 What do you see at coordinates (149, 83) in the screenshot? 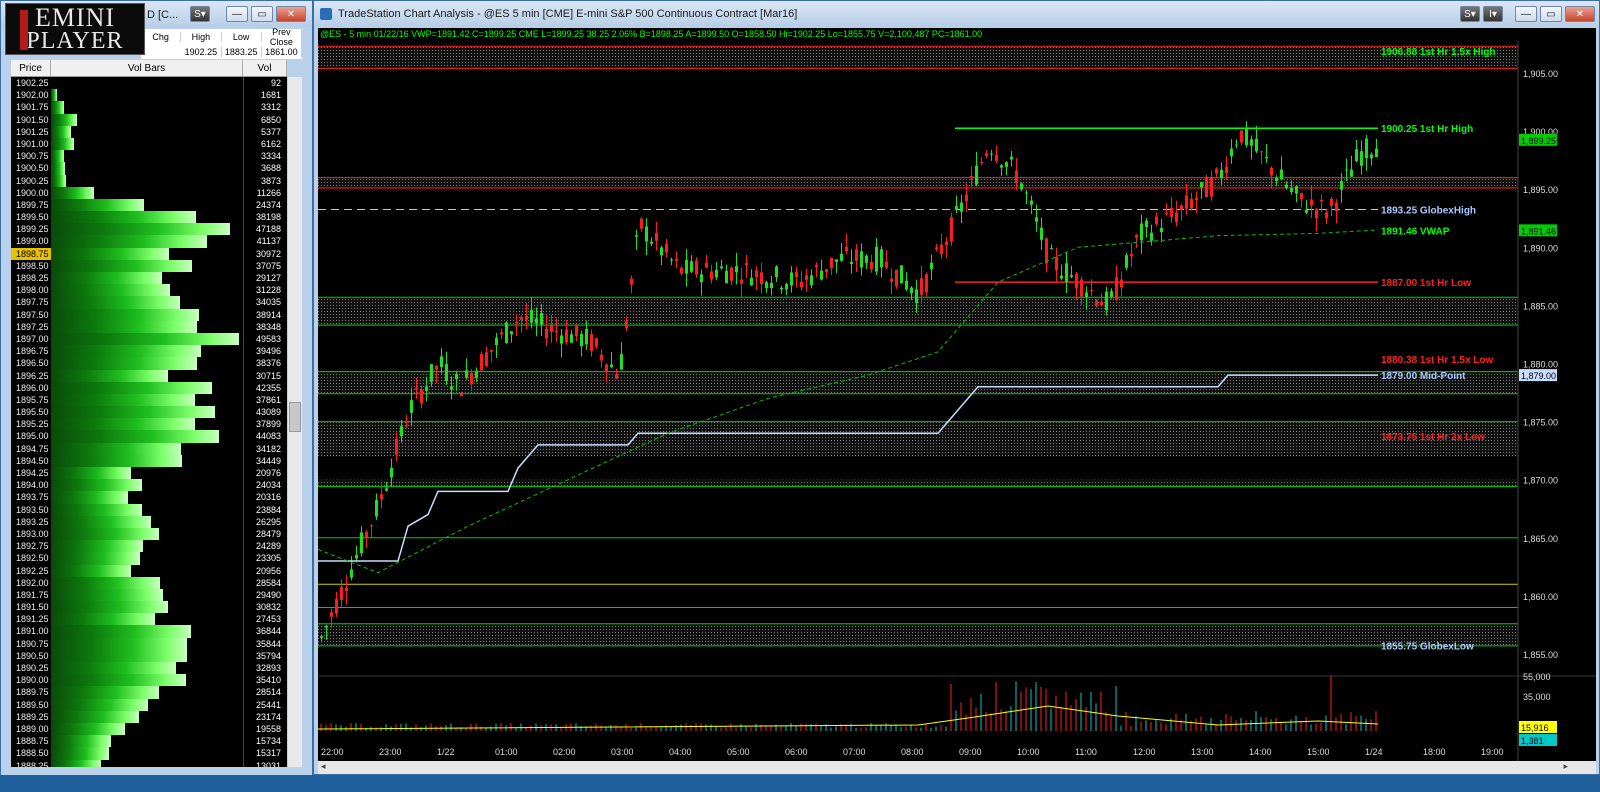
I see `ladder-row: 1902.25 92` at bounding box center [149, 83].